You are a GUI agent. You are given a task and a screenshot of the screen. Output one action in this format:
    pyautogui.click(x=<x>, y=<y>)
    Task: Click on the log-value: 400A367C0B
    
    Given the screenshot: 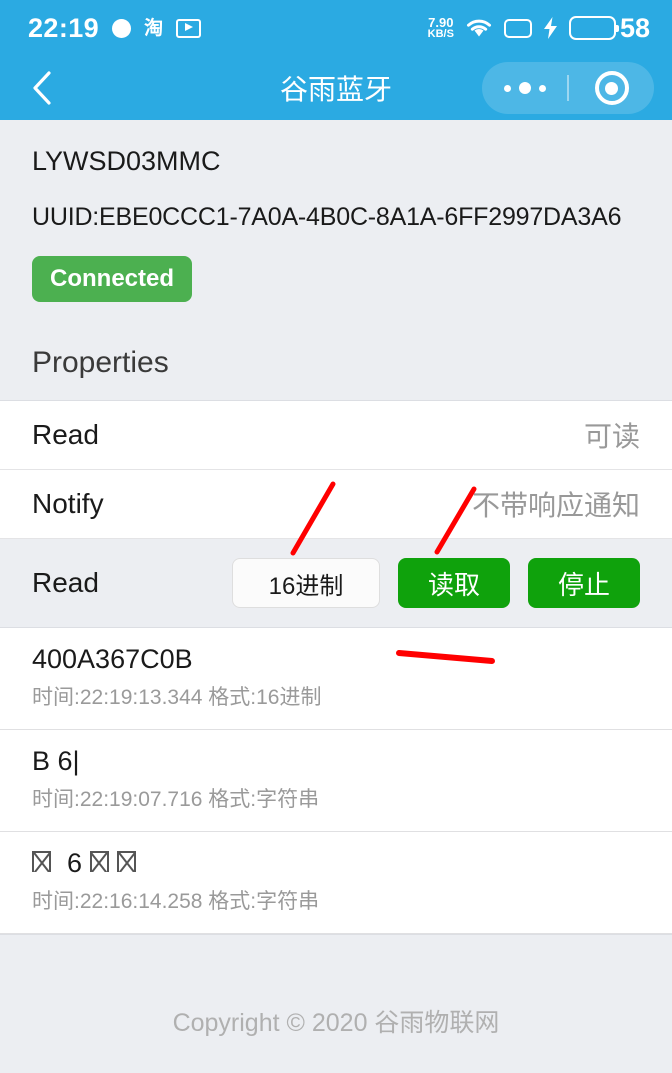 What is the action you would take?
    pyautogui.click(x=112, y=659)
    